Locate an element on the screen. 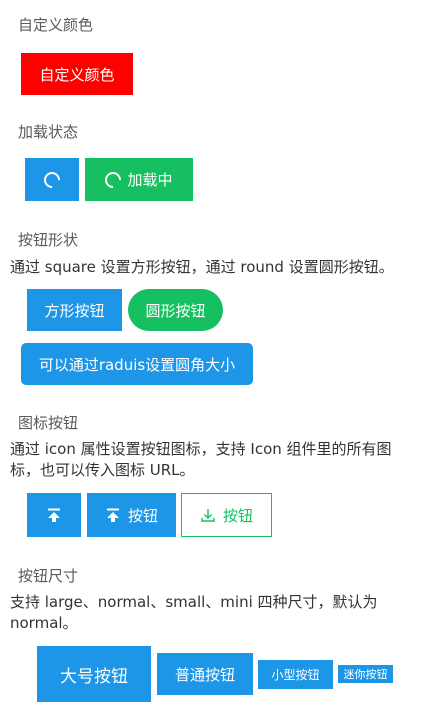  radius-button: 可以通过raduis设置圆角大小 is located at coordinates (137, 364).